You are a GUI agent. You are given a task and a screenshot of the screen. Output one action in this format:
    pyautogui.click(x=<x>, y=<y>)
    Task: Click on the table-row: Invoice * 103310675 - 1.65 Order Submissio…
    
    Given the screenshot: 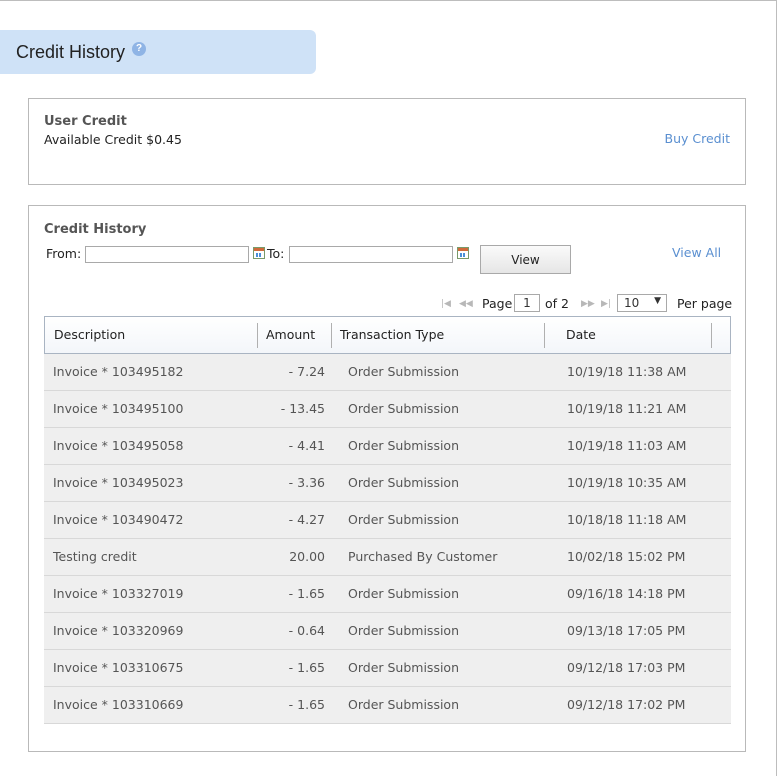 What is the action you would take?
    pyautogui.click(x=387, y=668)
    